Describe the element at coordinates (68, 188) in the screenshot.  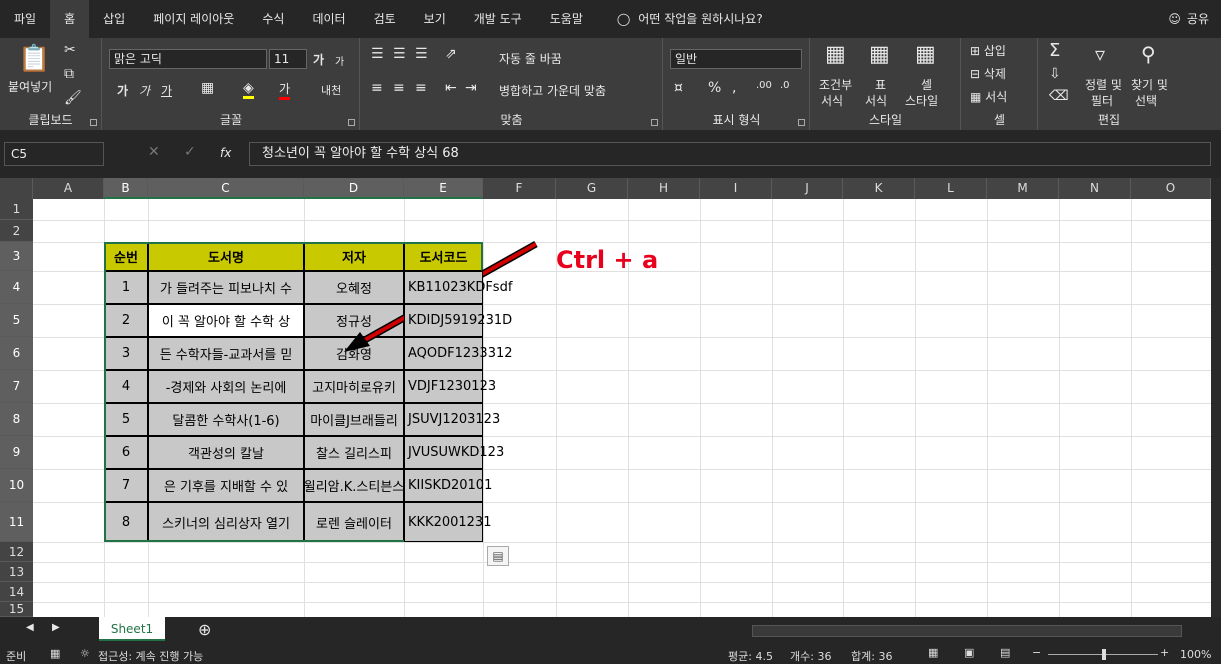
I see `column-header: A` at that location.